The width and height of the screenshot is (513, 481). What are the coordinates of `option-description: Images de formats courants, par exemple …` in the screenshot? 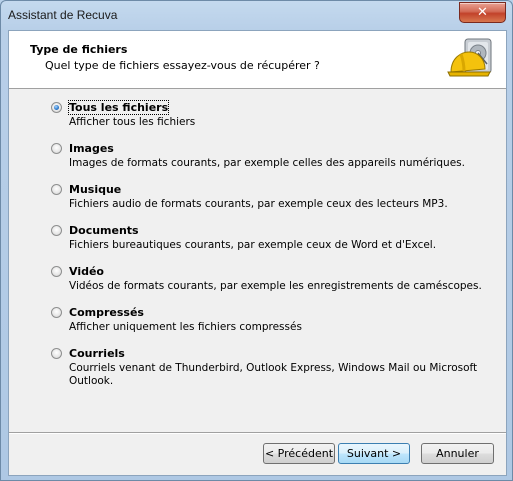 It's located at (267, 163).